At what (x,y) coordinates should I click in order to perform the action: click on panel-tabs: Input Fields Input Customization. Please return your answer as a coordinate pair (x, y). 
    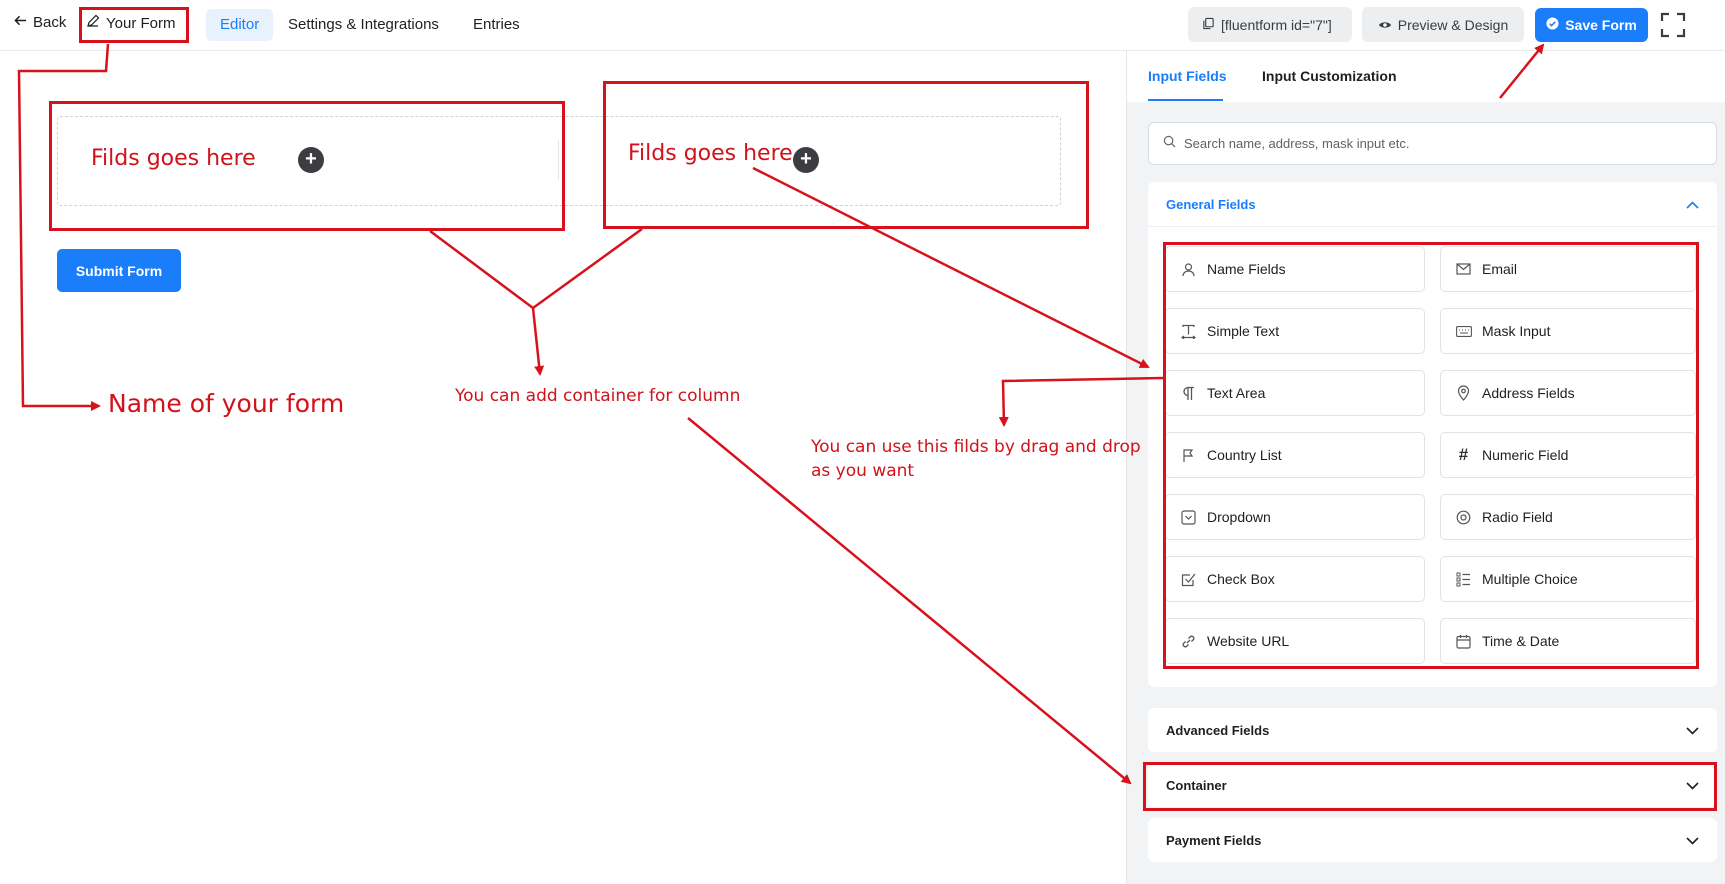
    Looking at the image, I should click on (1426, 76).